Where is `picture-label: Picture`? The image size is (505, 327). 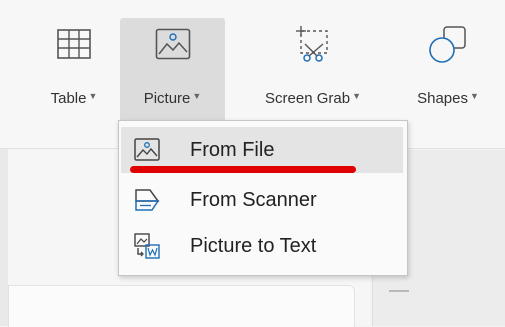 picture-label: Picture is located at coordinates (167, 98).